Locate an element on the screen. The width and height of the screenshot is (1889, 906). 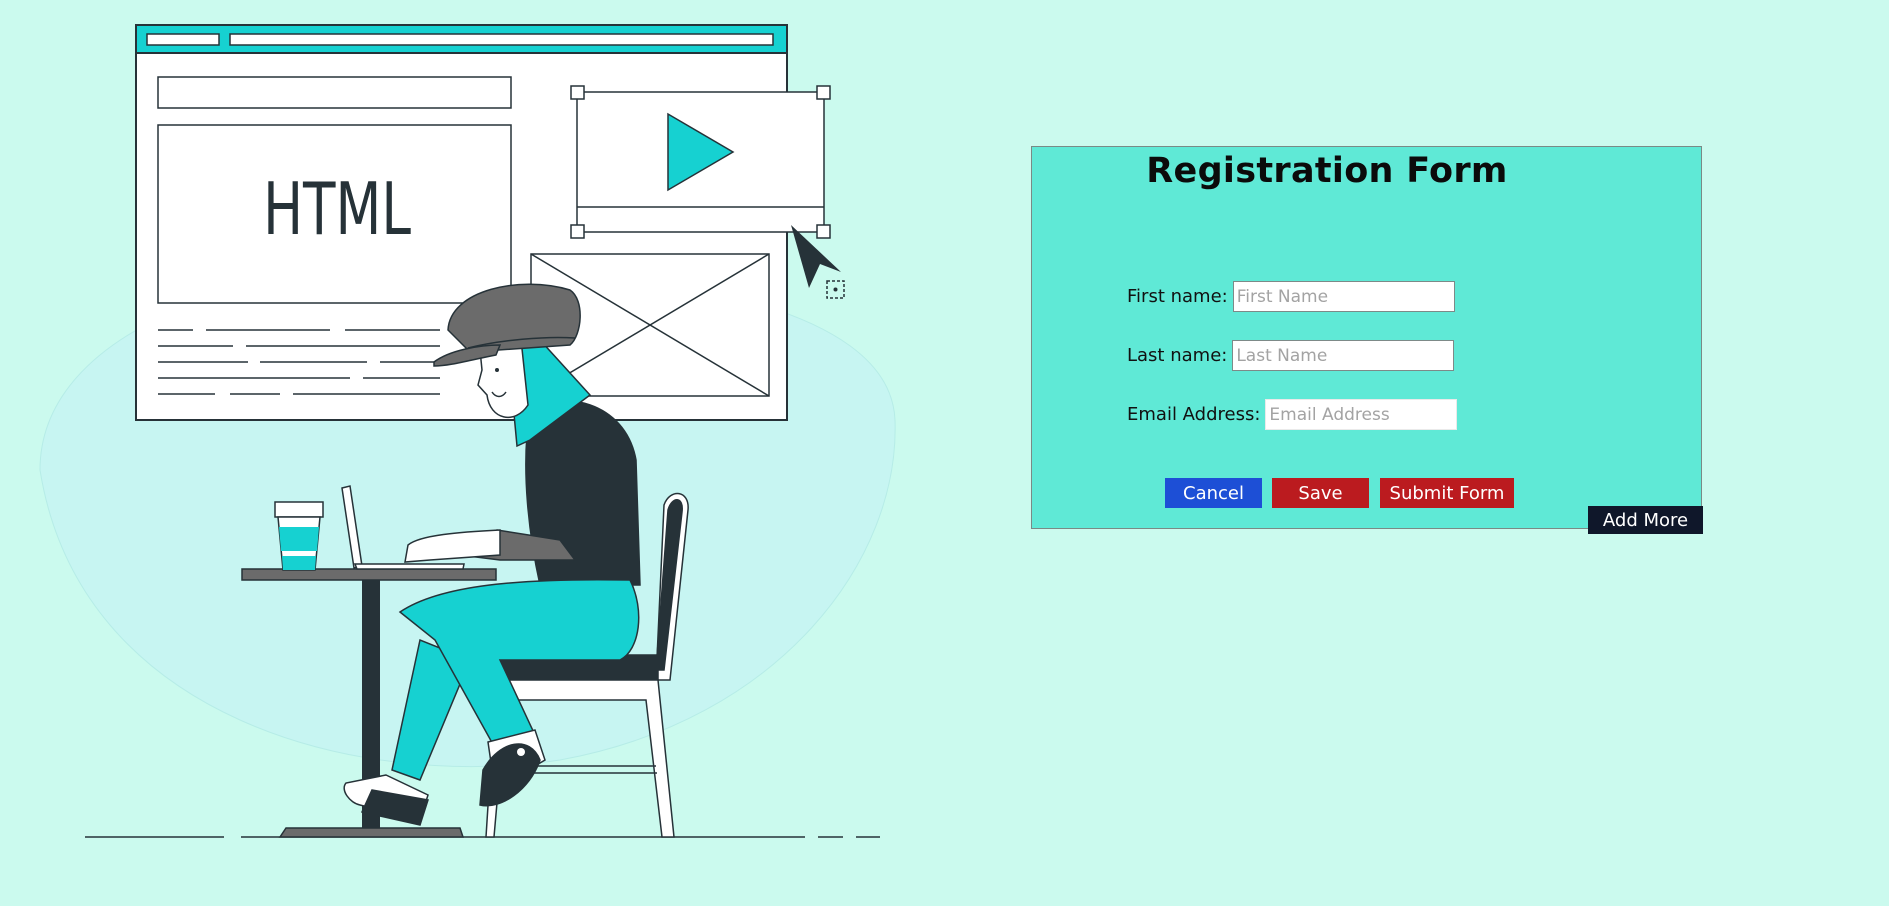
email-row: Email Address: is located at coordinates (1292, 414).